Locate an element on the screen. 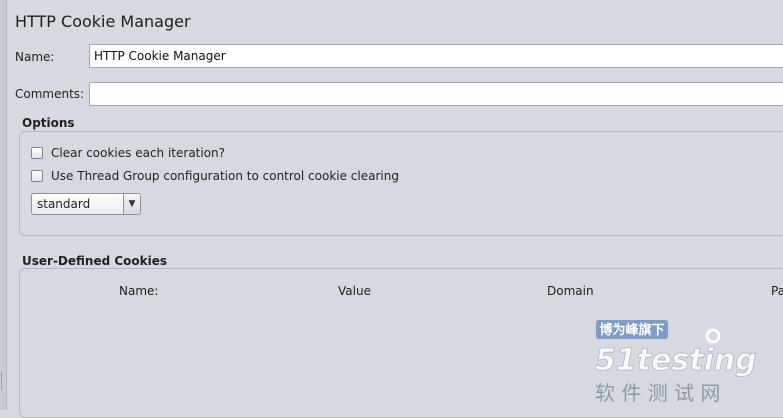  cookie-policy-value: standard is located at coordinates (77, 204).